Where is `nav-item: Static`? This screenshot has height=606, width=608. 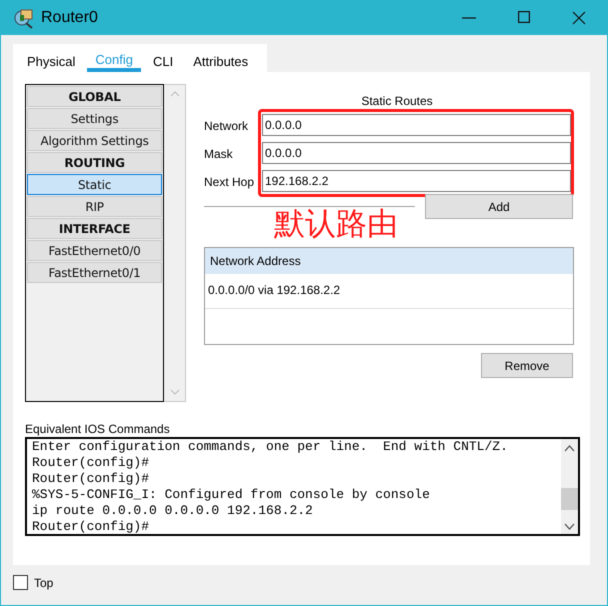 nav-item: Static is located at coordinates (94, 184).